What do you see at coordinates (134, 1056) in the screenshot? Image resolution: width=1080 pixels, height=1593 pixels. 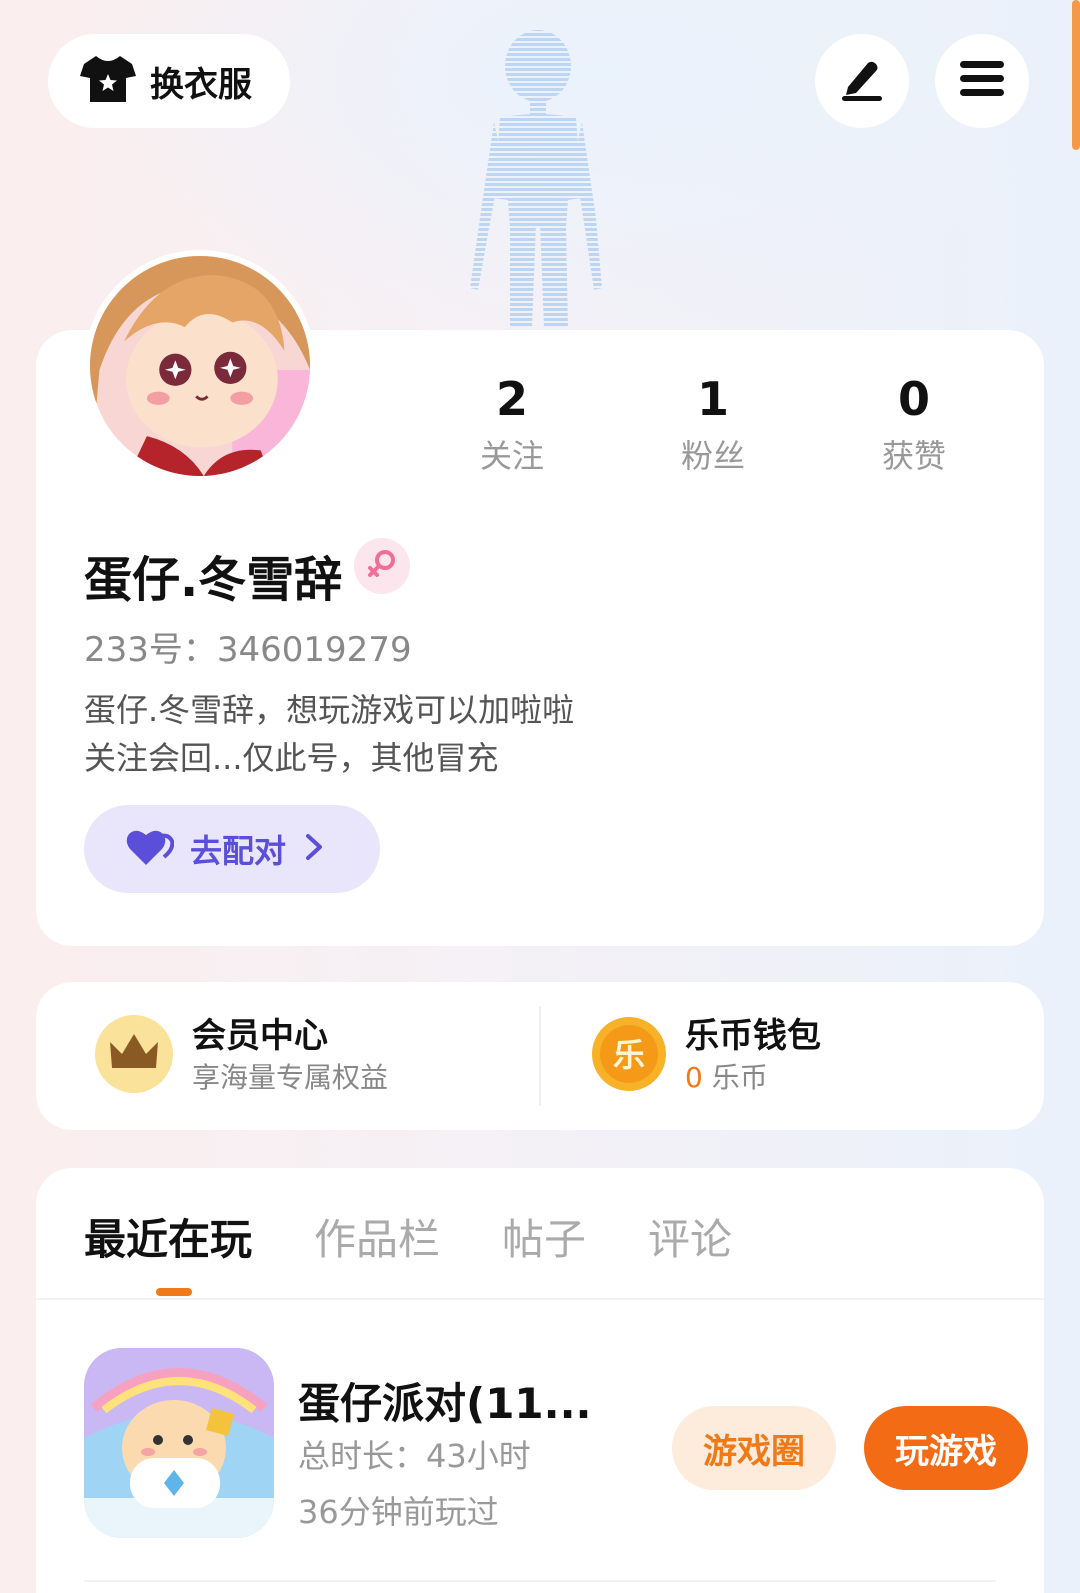 I see `crown-icon` at bounding box center [134, 1056].